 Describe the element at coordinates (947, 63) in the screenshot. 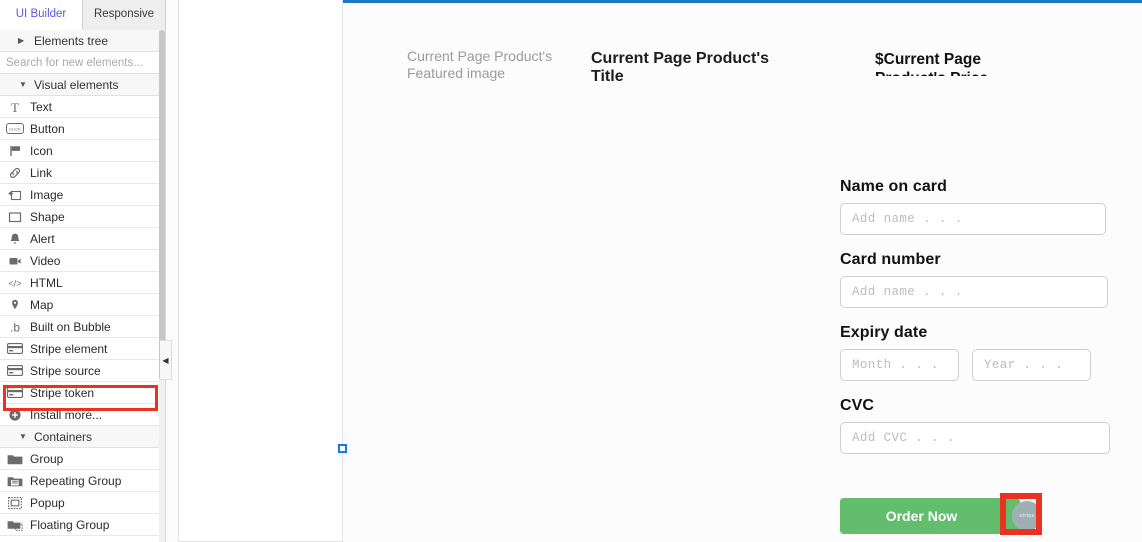

I see `product-price-text: $Current Page Product's Price` at that location.